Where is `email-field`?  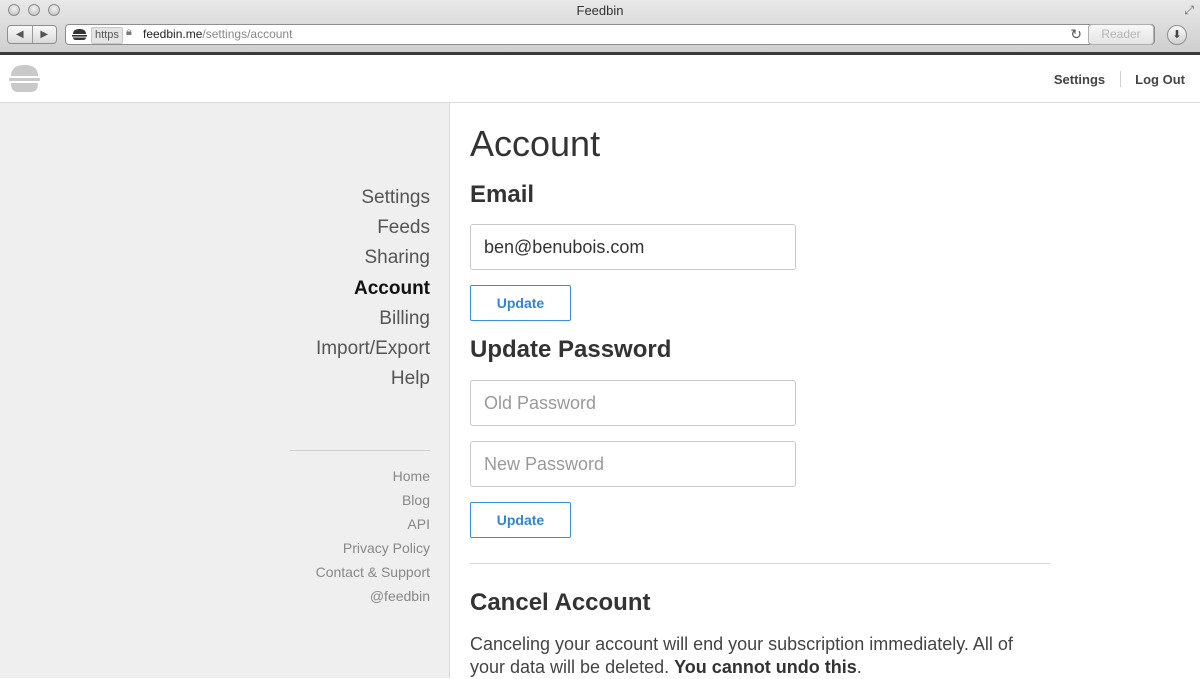 email-field is located at coordinates (633, 247).